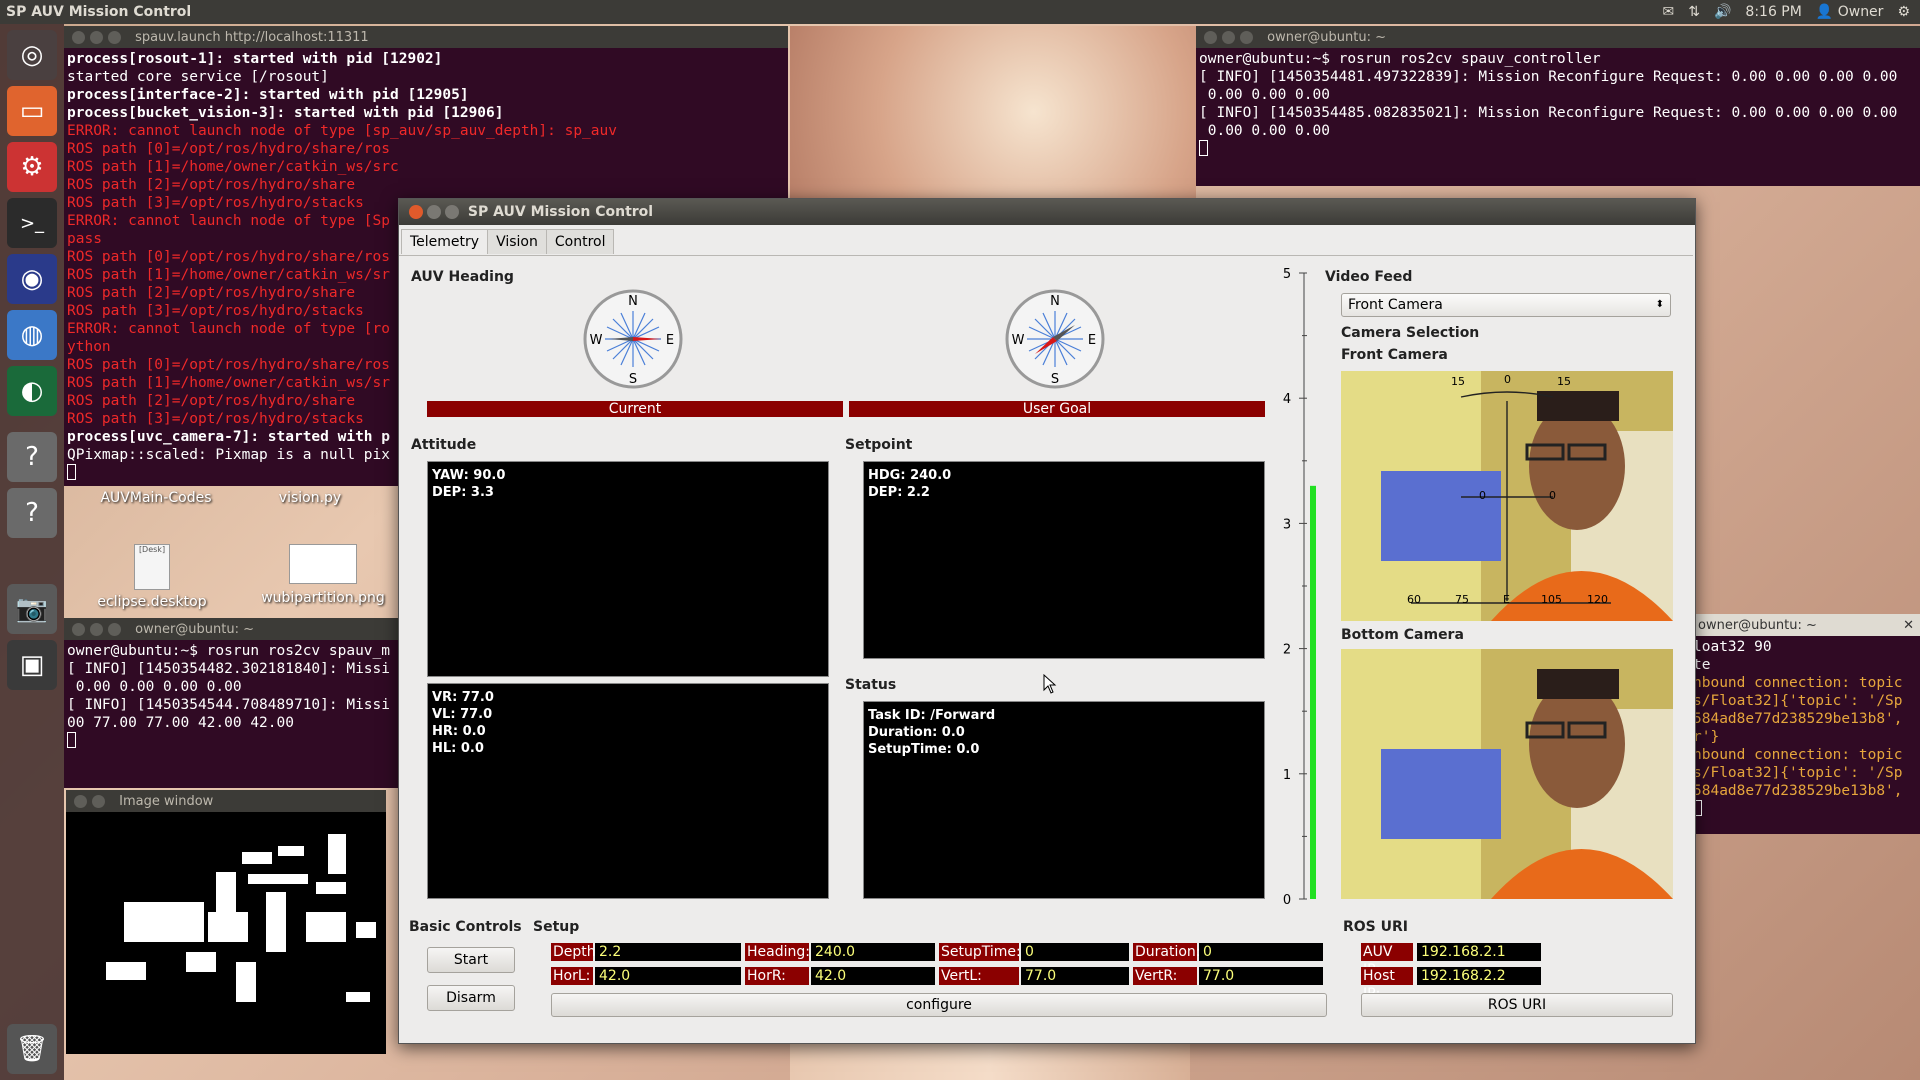 Image resolution: width=1920 pixels, height=1080 pixels. What do you see at coordinates (32, 391) in the screenshot?
I see `qt-creator-icon: ◐` at bounding box center [32, 391].